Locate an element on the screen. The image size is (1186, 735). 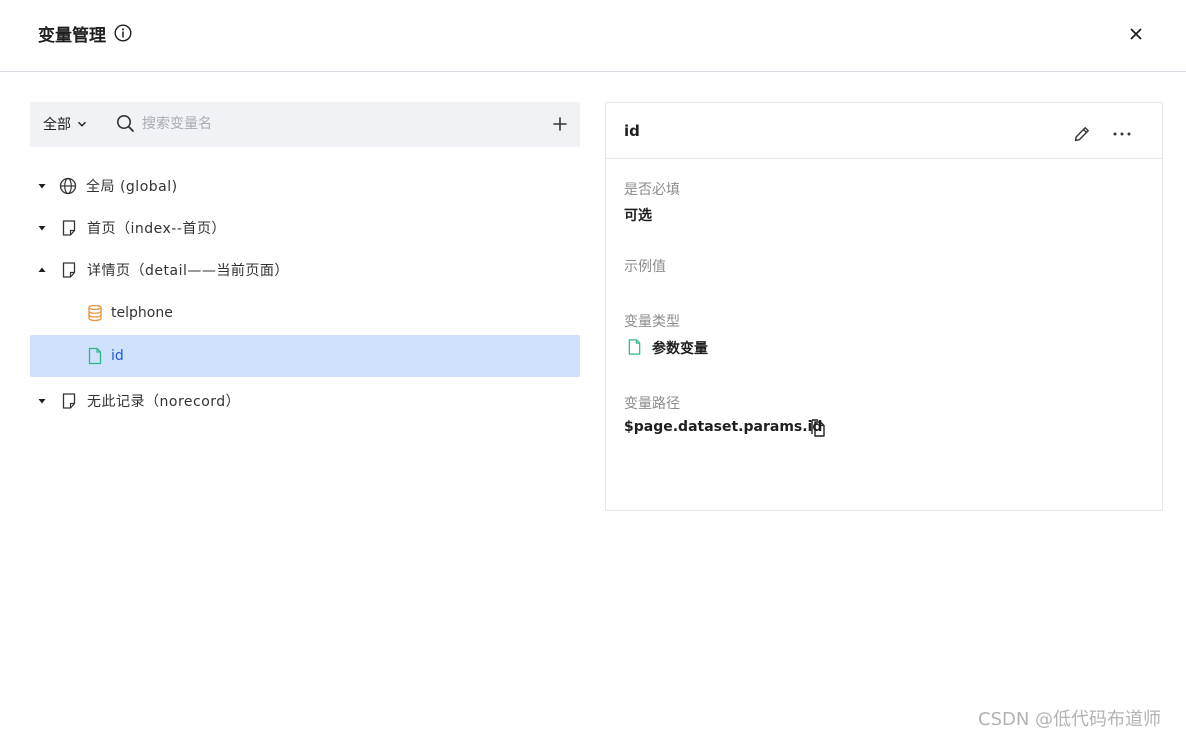
tree-node-id: id is located at coordinates (305, 356).